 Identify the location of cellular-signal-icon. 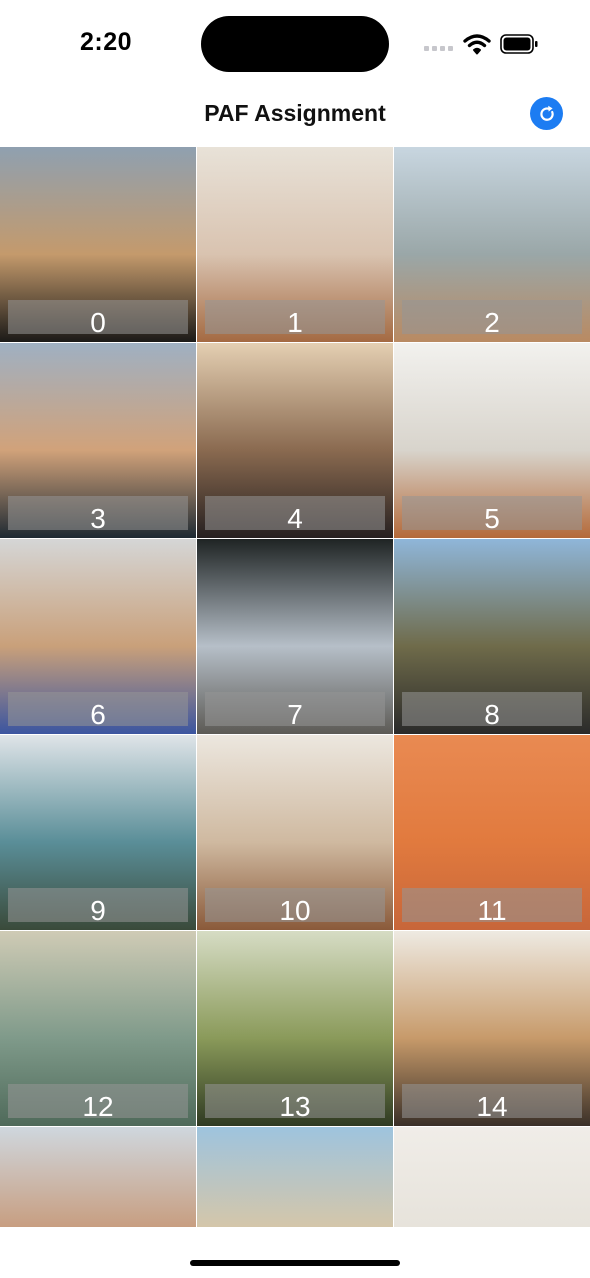
(439, 49).